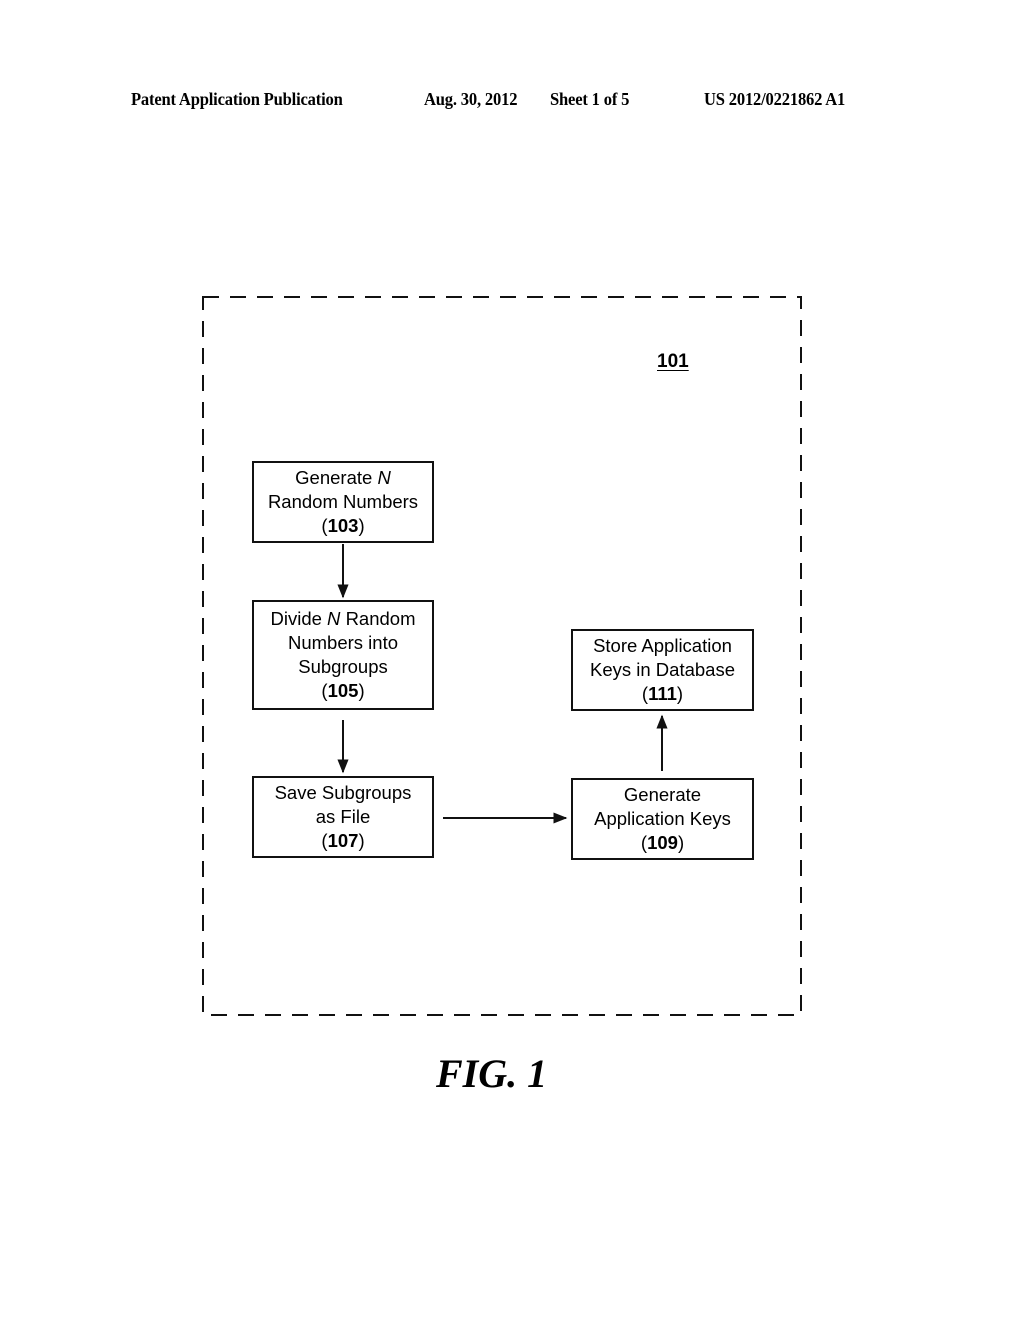  I want to click on sheet-number: Sheet 1 of 5, so click(590, 99).